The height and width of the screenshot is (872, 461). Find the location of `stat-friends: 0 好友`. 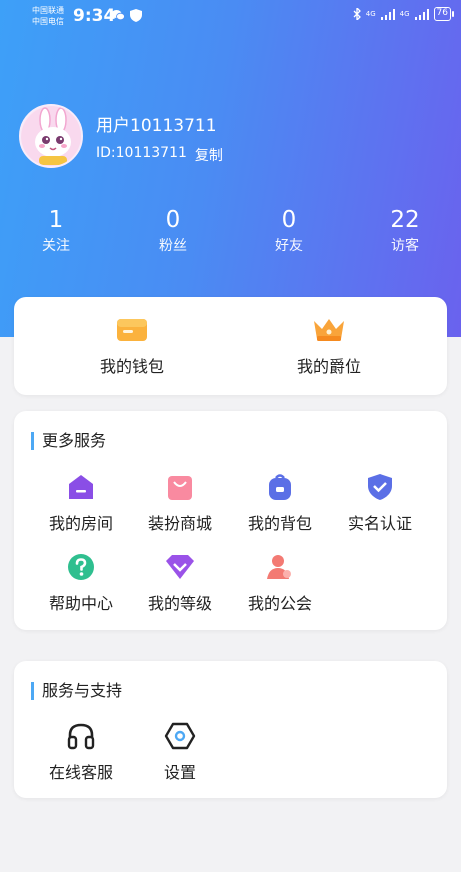

stat-friends: 0 好友 is located at coordinates (289, 231).